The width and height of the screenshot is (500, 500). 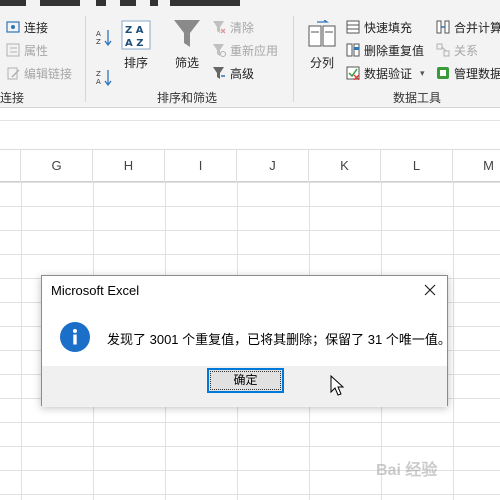 I want to click on flash-fill-button: 快速填充, so click(x=379, y=27).